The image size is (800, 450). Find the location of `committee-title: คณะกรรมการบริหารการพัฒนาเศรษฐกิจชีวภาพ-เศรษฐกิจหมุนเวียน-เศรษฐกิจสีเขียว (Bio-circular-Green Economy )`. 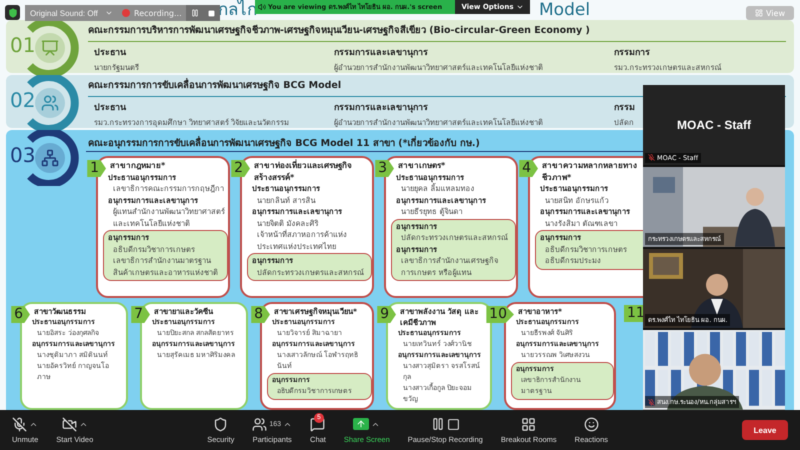

committee-title: คณะกรรมการบริหารการพัฒนาเศรษฐกิจชีวภาพ-เศรษฐกิจหมุนเวียน-เศรษฐกิจสีเขียว (Bio-circular-Green Economy ) is located at coordinates (437, 32).